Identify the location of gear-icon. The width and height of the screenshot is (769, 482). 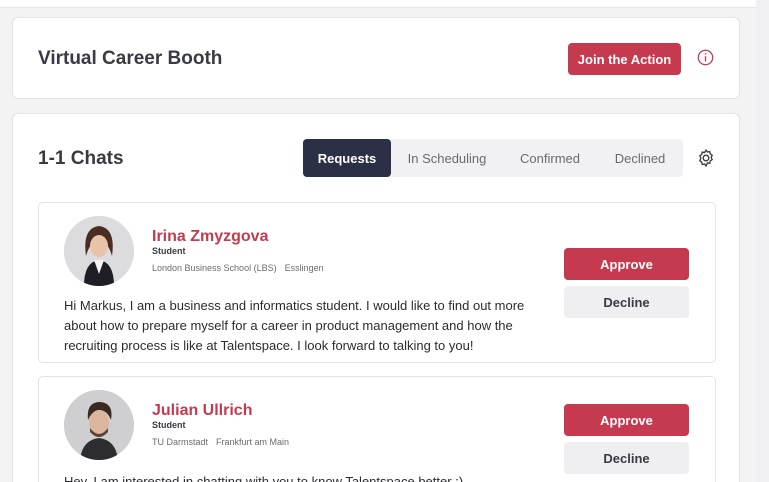
(706, 158).